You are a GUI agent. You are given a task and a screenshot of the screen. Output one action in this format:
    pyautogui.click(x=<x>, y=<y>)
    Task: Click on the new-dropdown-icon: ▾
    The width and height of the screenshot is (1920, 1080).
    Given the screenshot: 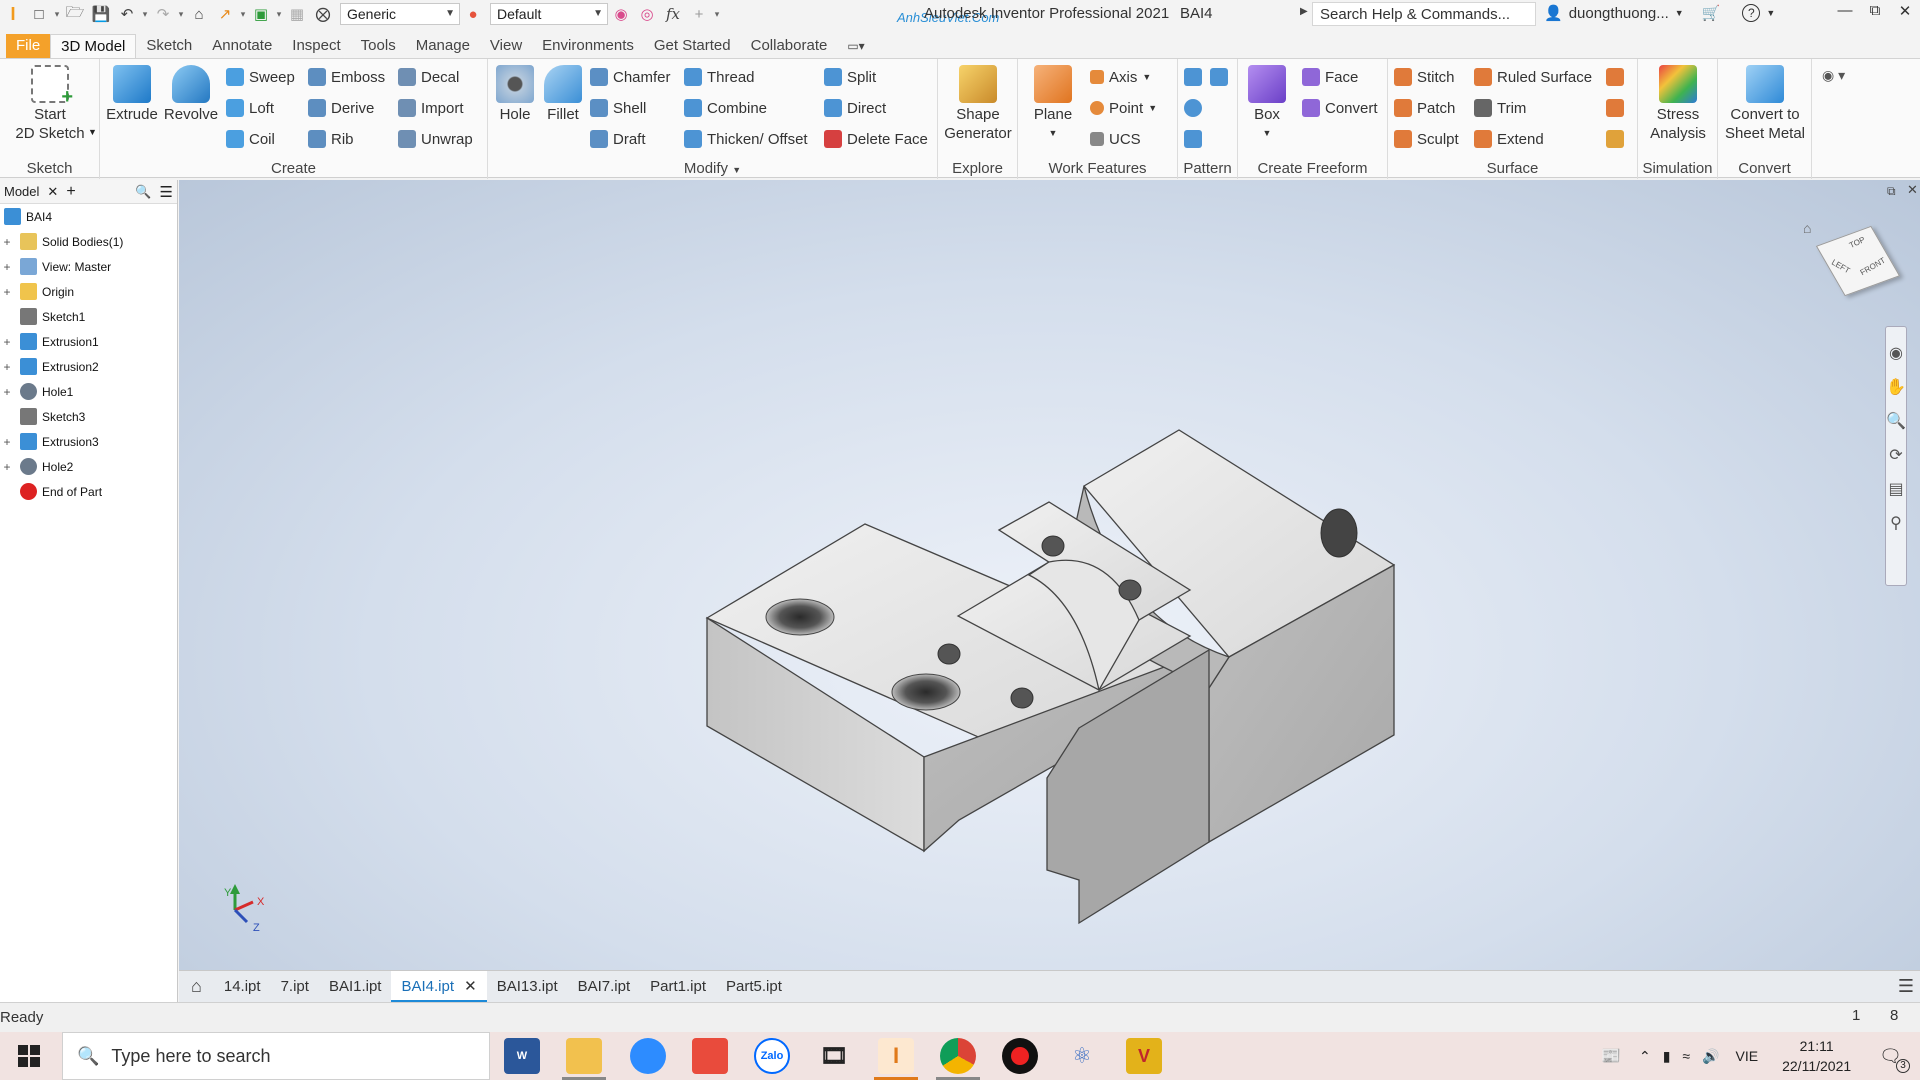 What is the action you would take?
    pyautogui.click(x=57, y=14)
    